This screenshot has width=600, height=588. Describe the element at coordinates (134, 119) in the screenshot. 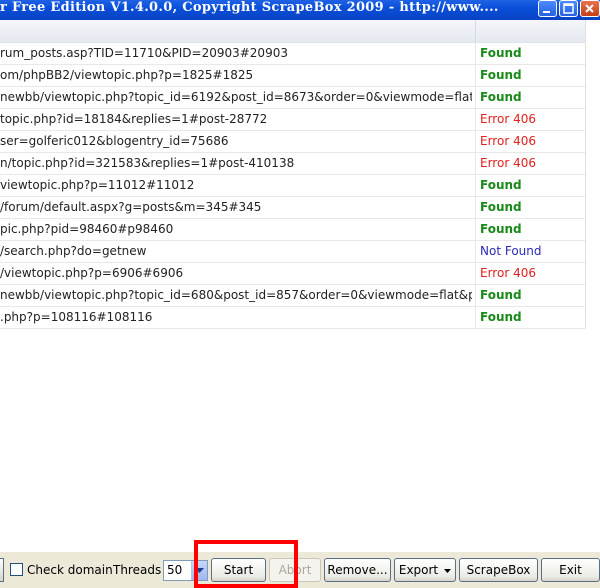

I see `url-cell: topic.php?id=18184&replies=1#post-28772` at that location.